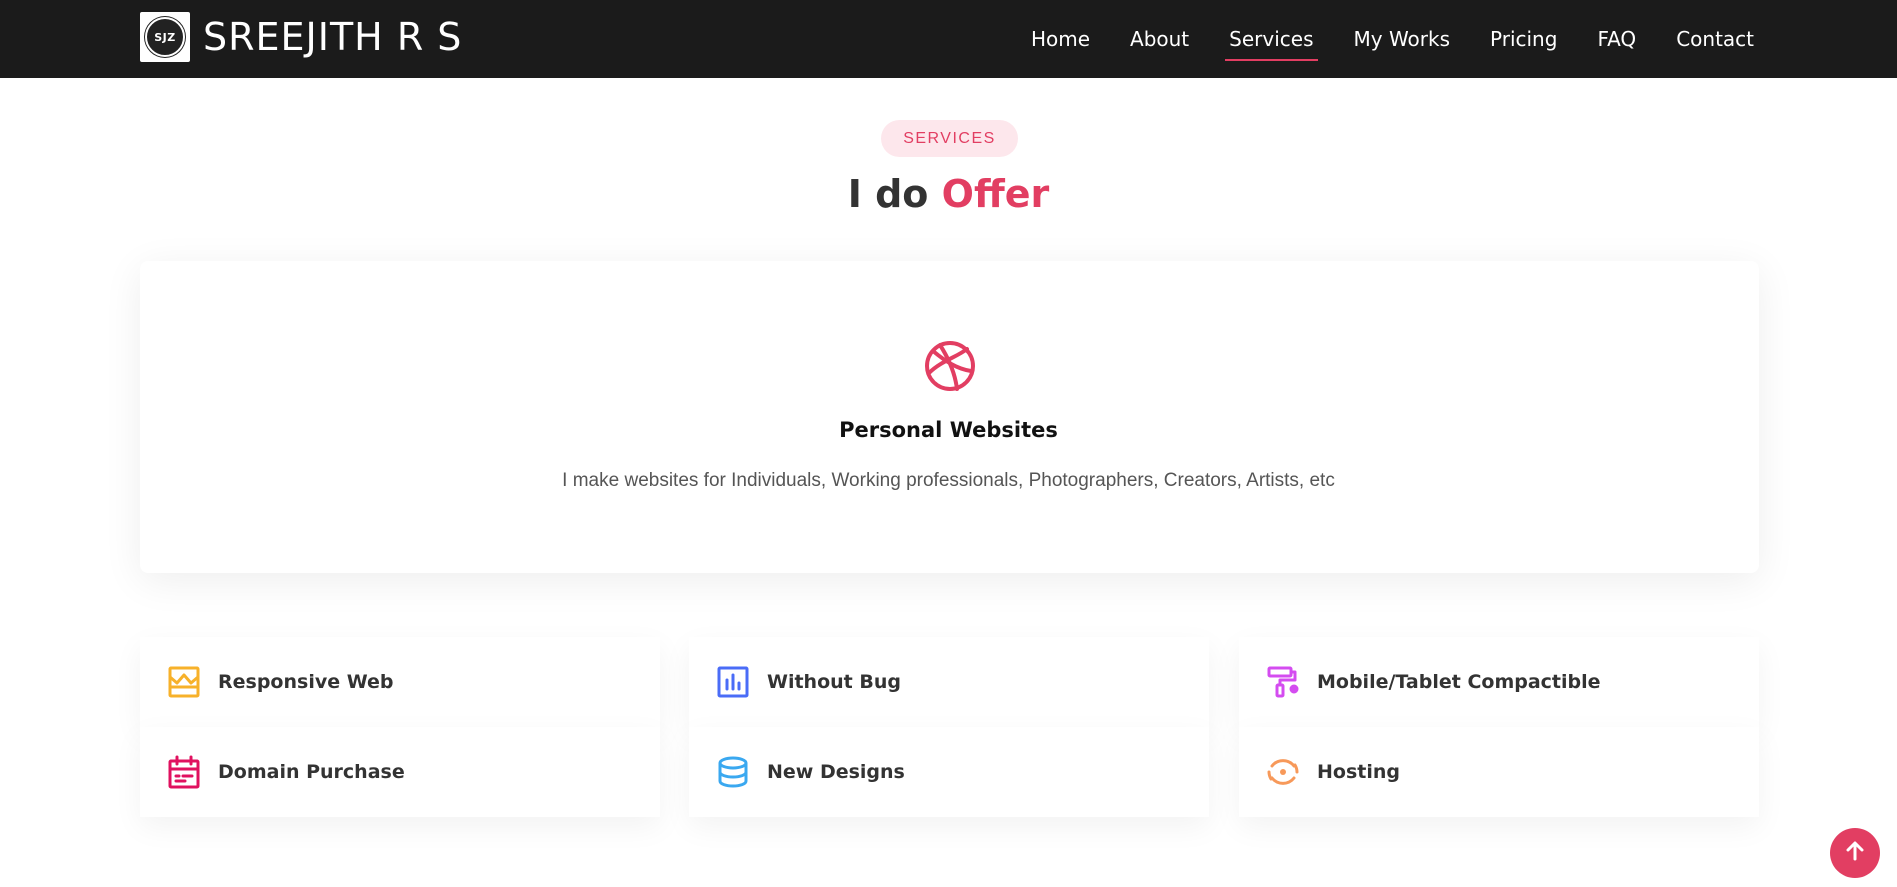  What do you see at coordinates (949, 682) in the screenshot?
I see `feature-item: Without Bug` at bounding box center [949, 682].